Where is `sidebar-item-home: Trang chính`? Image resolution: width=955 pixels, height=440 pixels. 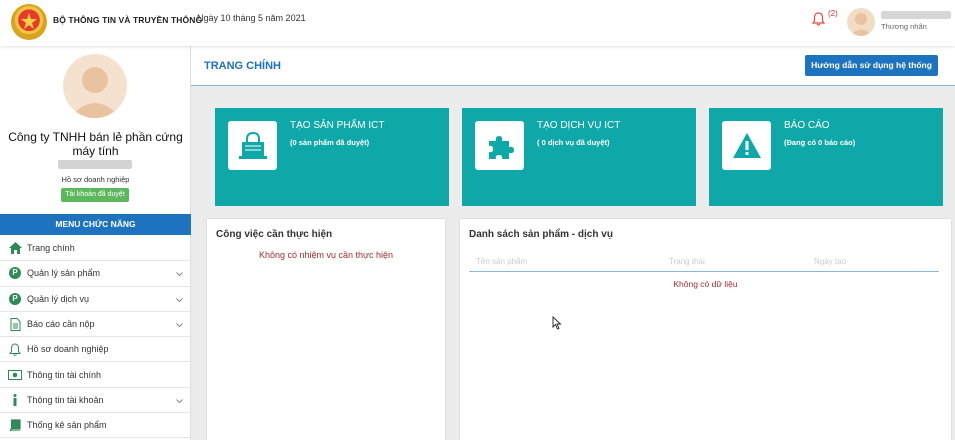
sidebar-item-home: Trang chính is located at coordinates (95, 249).